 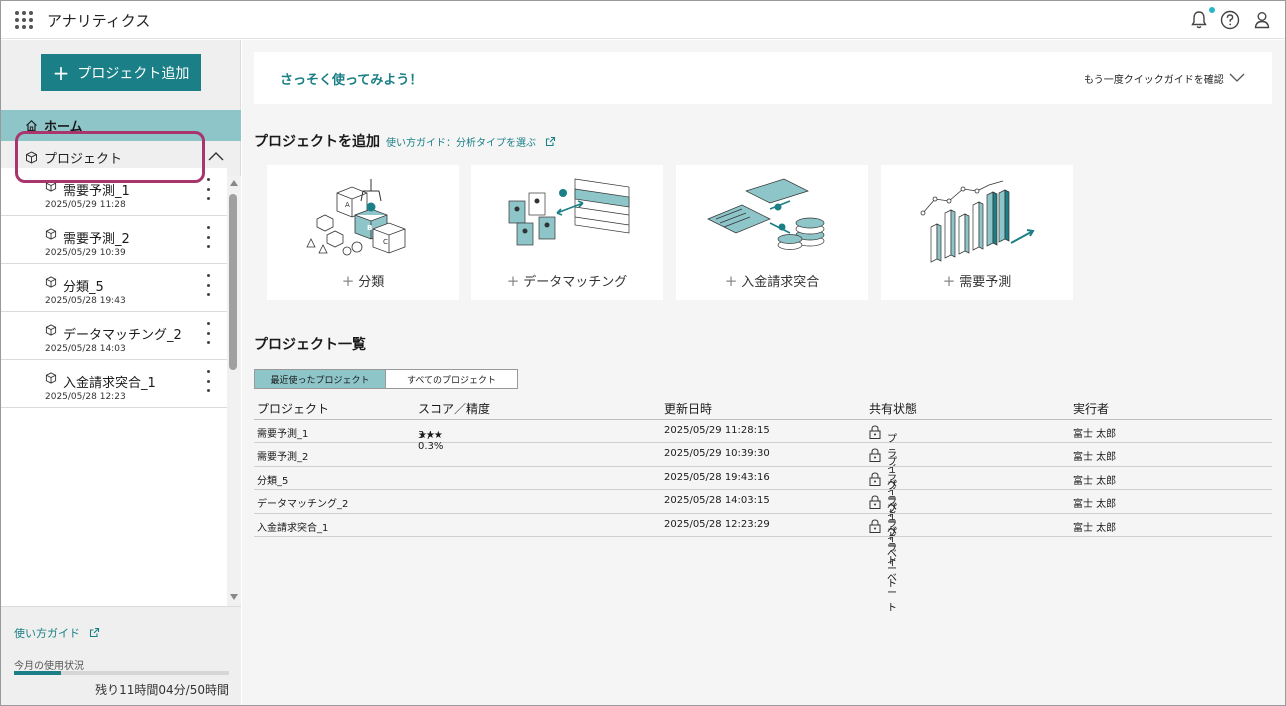 What do you see at coordinates (282, 455) in the screenshot?
I see `cell-project: 需要予測_2` at bounding box center [282, 455].